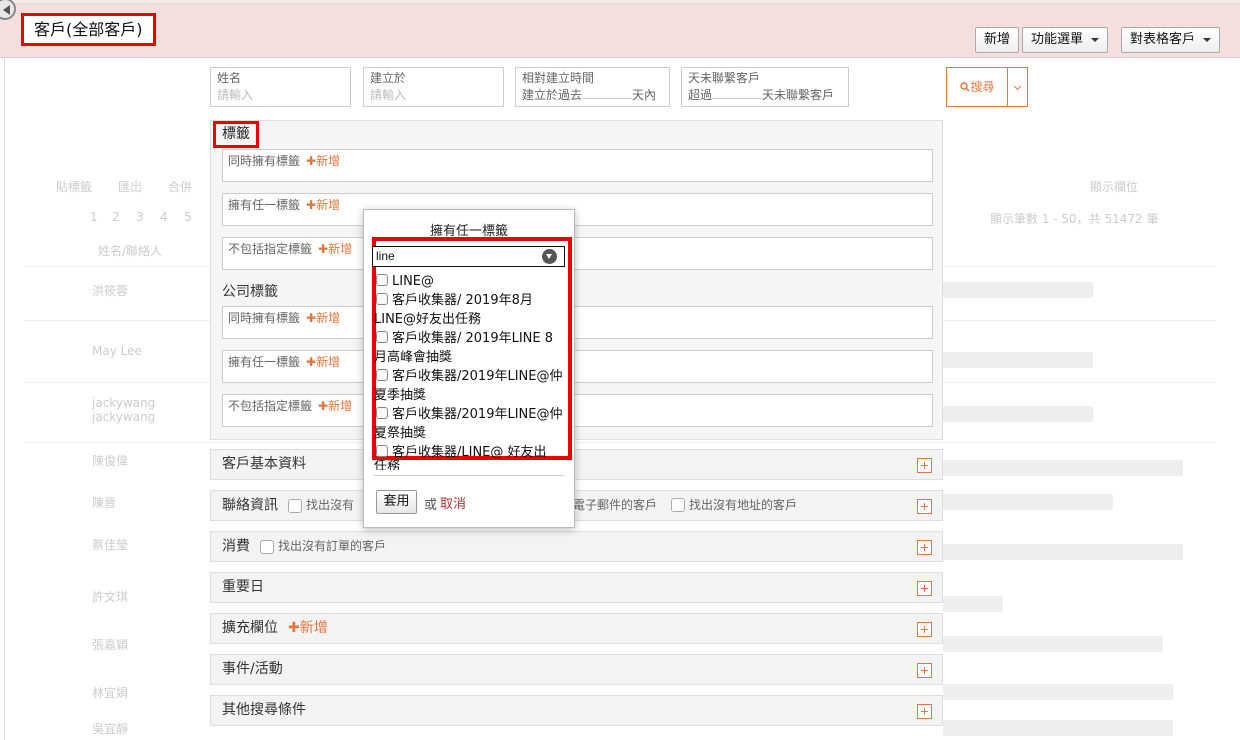 This screenshot has width=1240, height=740. Describe the element at coordinates (110, 693) in the screenshot. I see `bg-row-name: 林宜娟` at that location.